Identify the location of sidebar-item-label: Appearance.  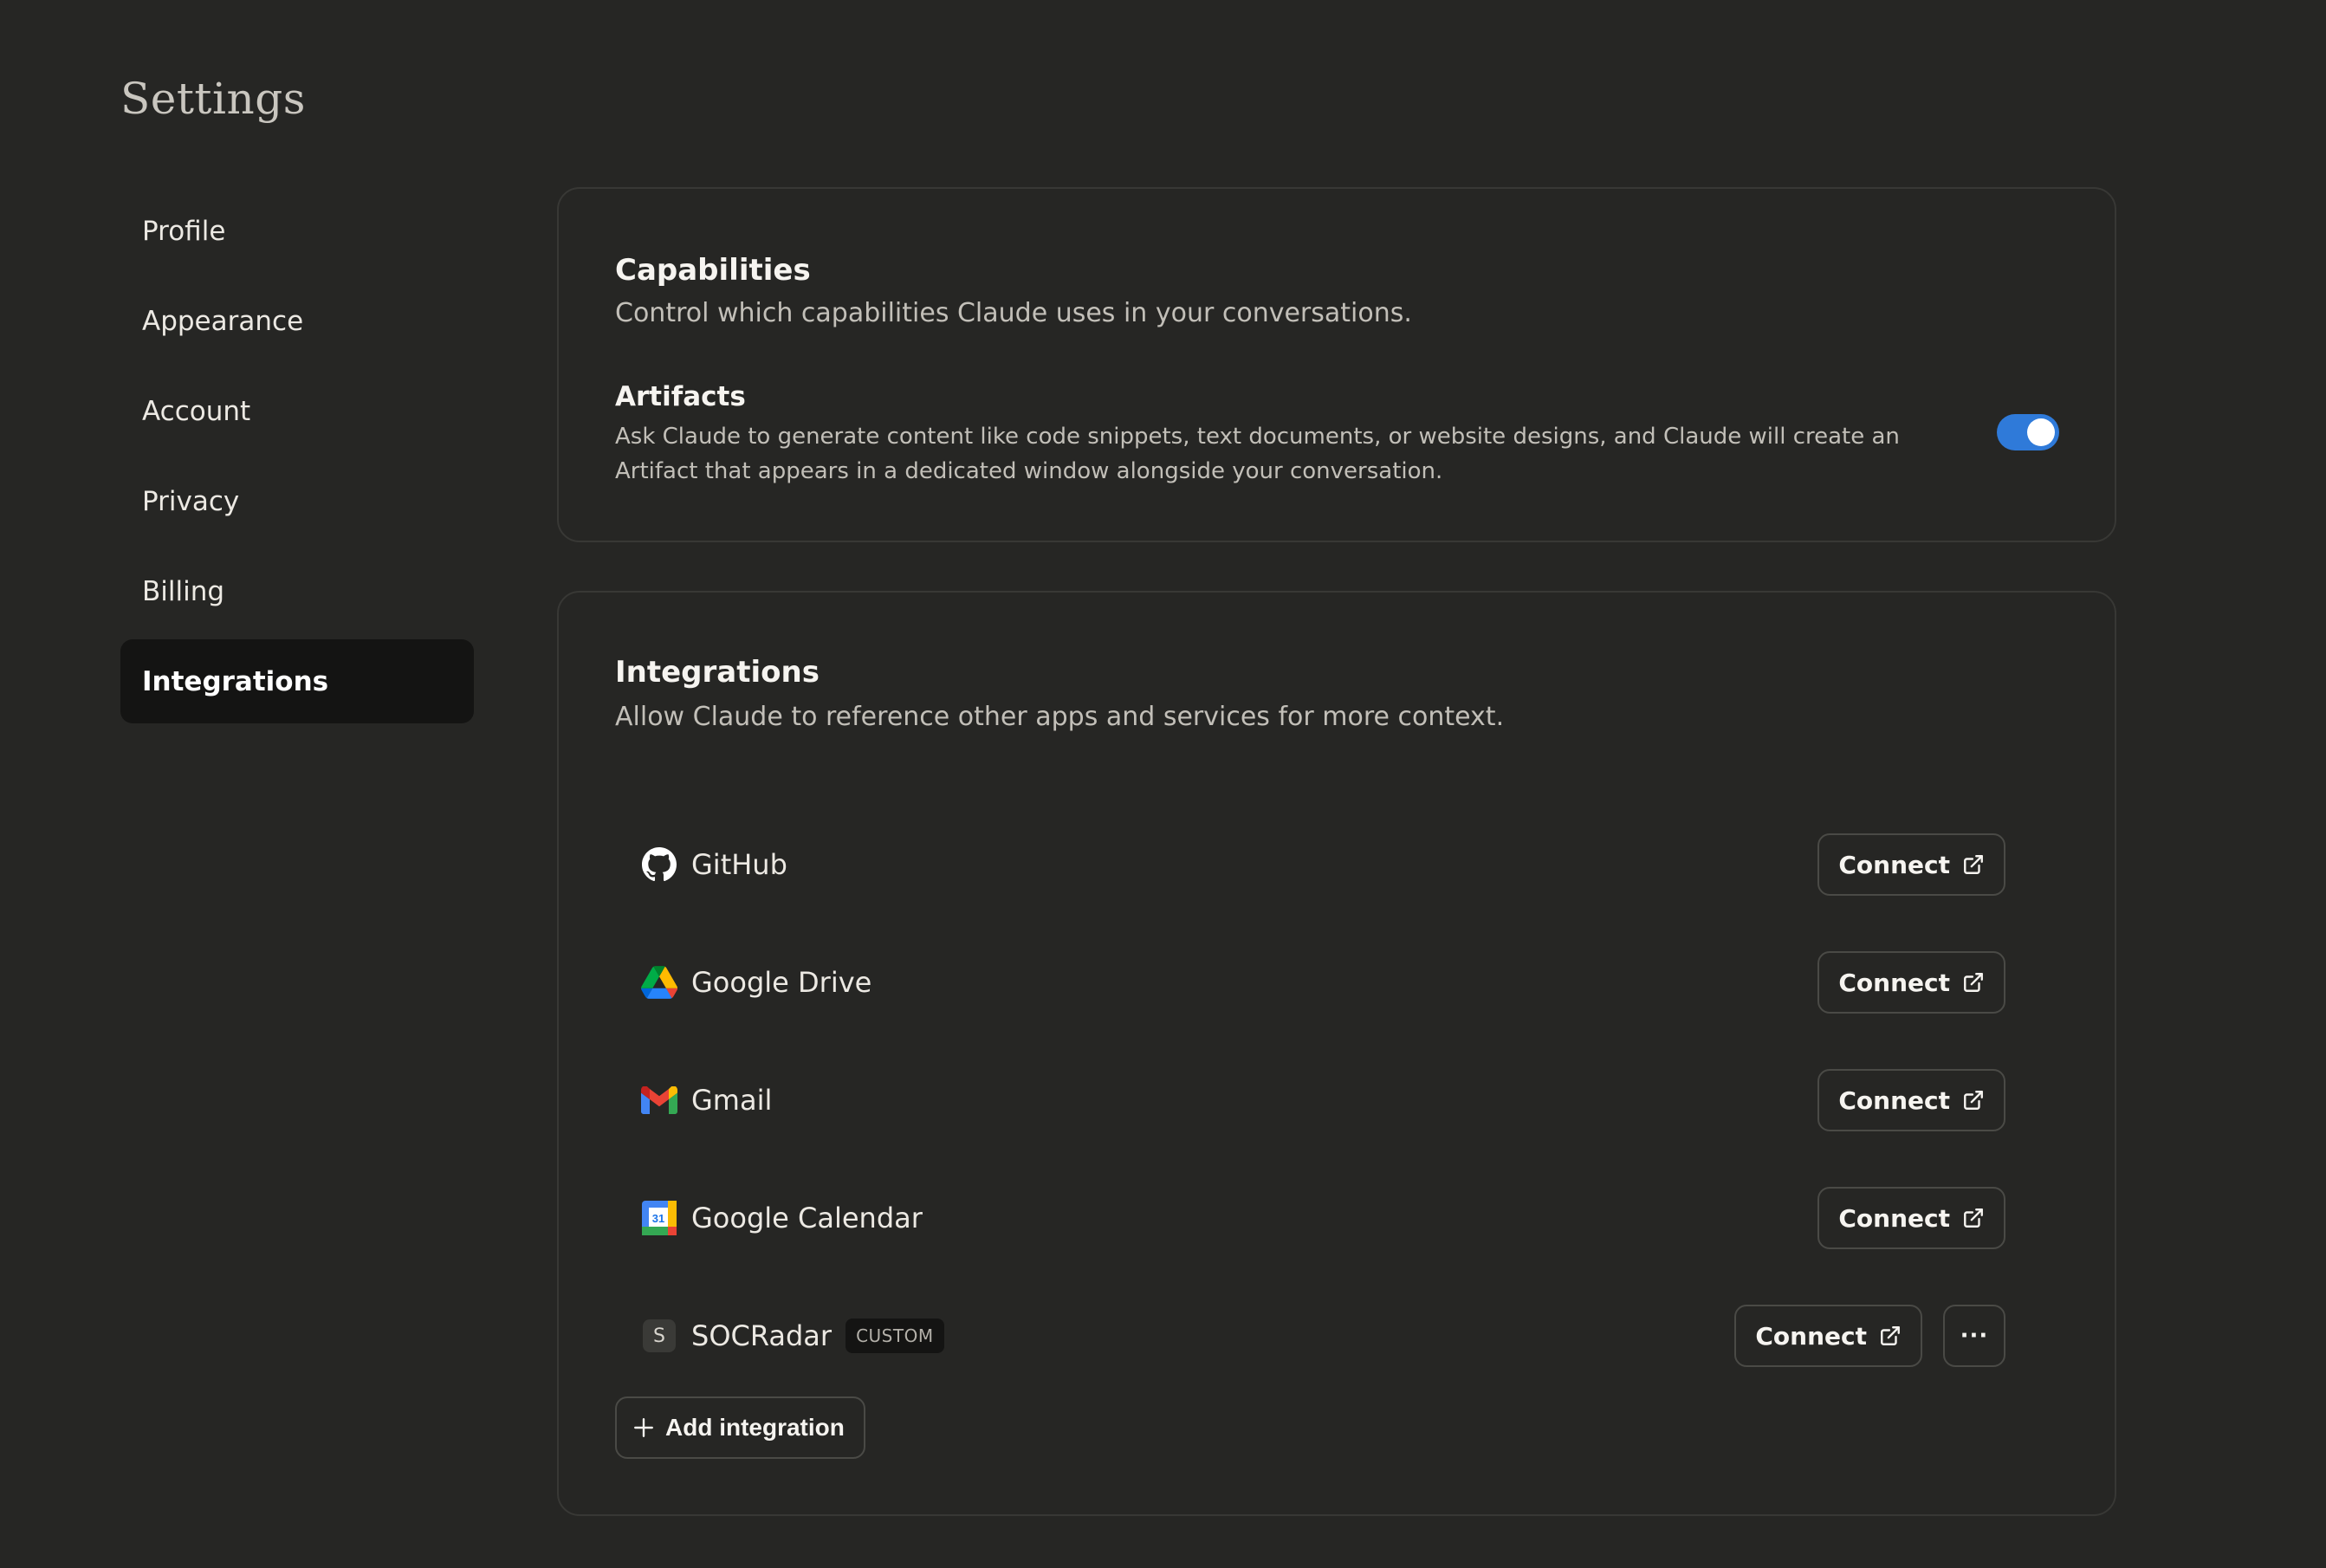
(223, 321).